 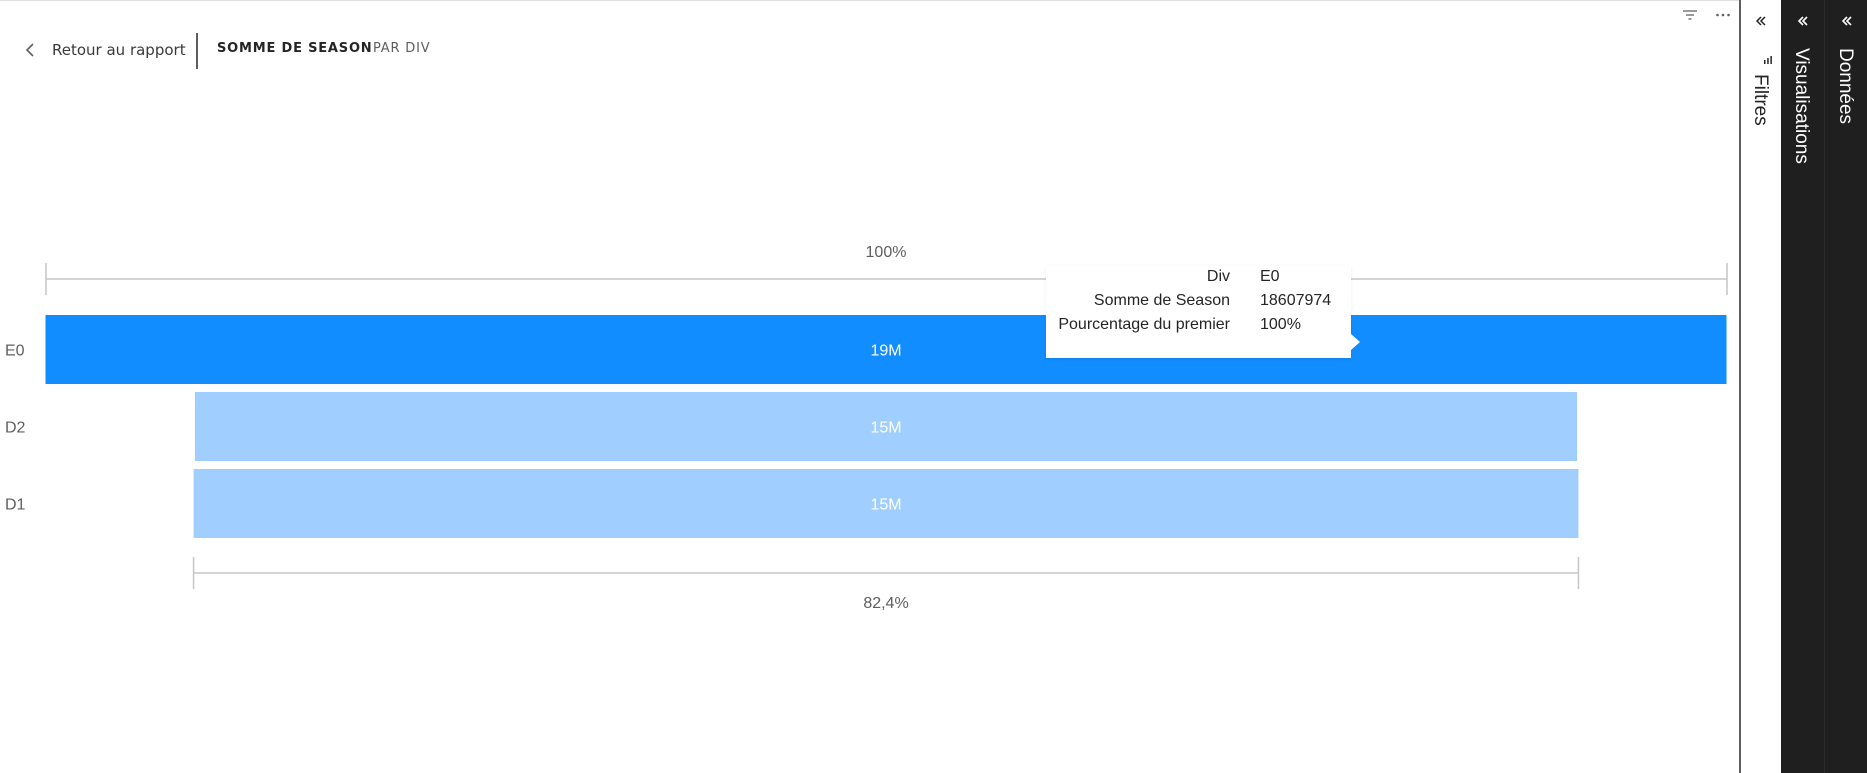 What do you see at coordinates (866, 349) in the screenshot?
I see `funnel-row: E0 19M` at bounding box center [866, 349].